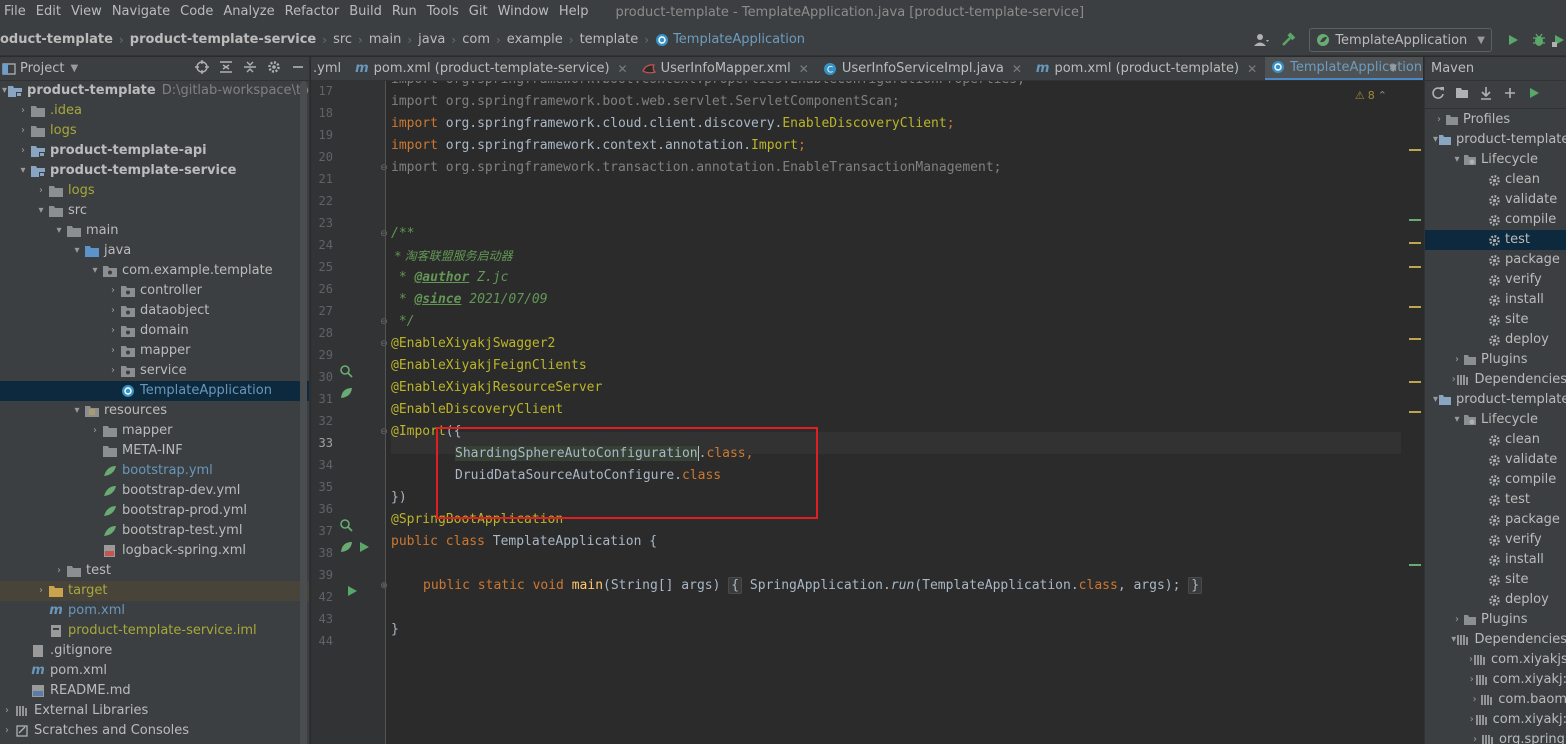  Describe the element at coordinates (726, 68) in the screenshot. I see `tab-userinfo-mapper: UserInfoMapper.xml ✕` at that location.